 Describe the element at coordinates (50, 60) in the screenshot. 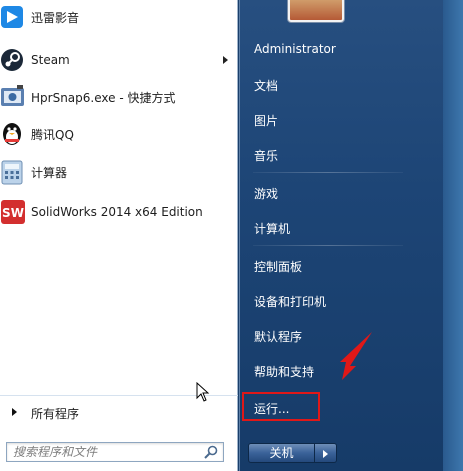

I see `program-label: Steam` at that location.